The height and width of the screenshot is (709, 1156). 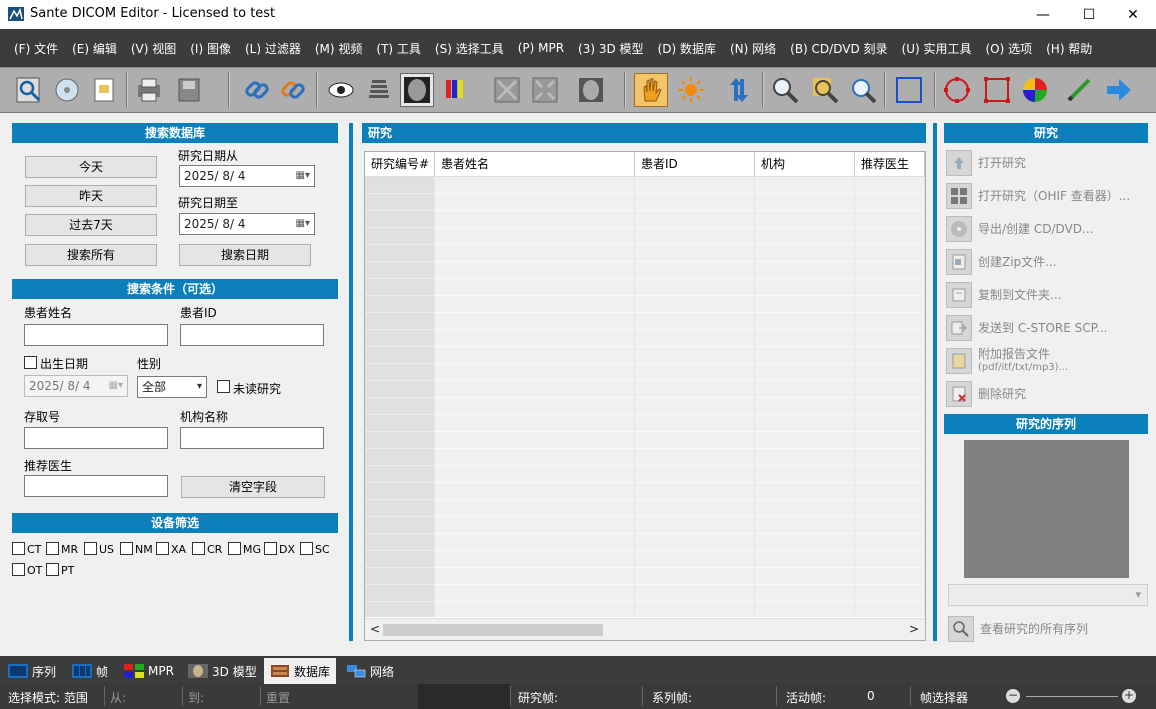 What do you see at coordinates (90, 671) in the screenshot?
I see `tab-frames: 帧` at bounding box center [90, 671].